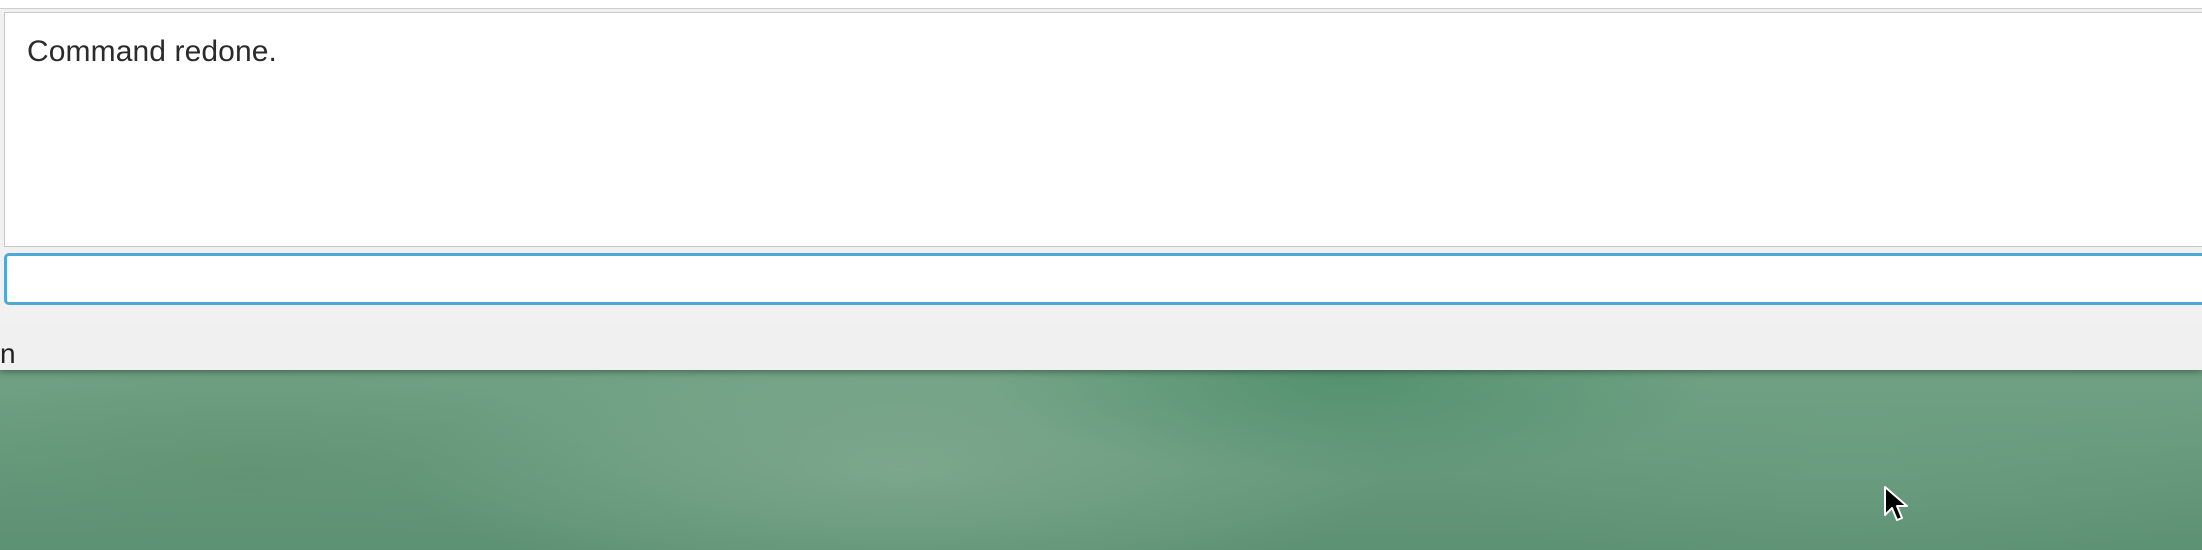 Image resolution: width=2202 pixels, height=550 pixels. Describe the element at coordinates (1896, 503) in the screenshot. I see `mouse-pointer-icon` at that location.